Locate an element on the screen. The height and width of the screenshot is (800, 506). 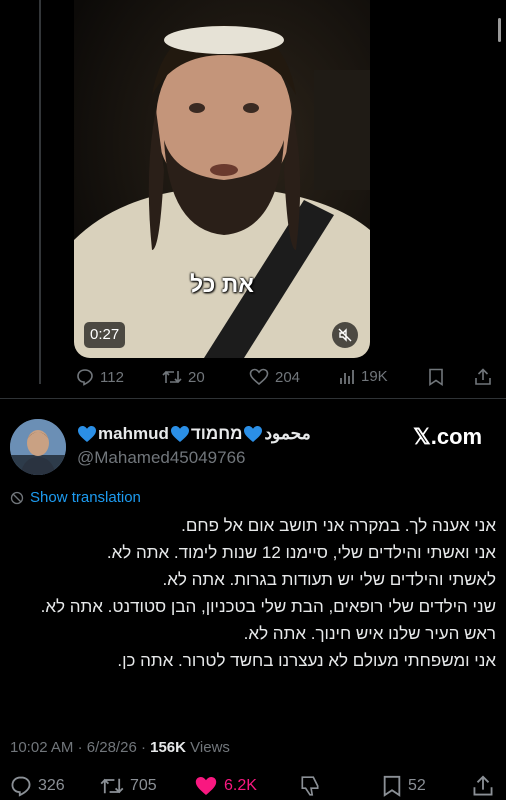
repost-button: 705 is located at coordinates (128, 786).